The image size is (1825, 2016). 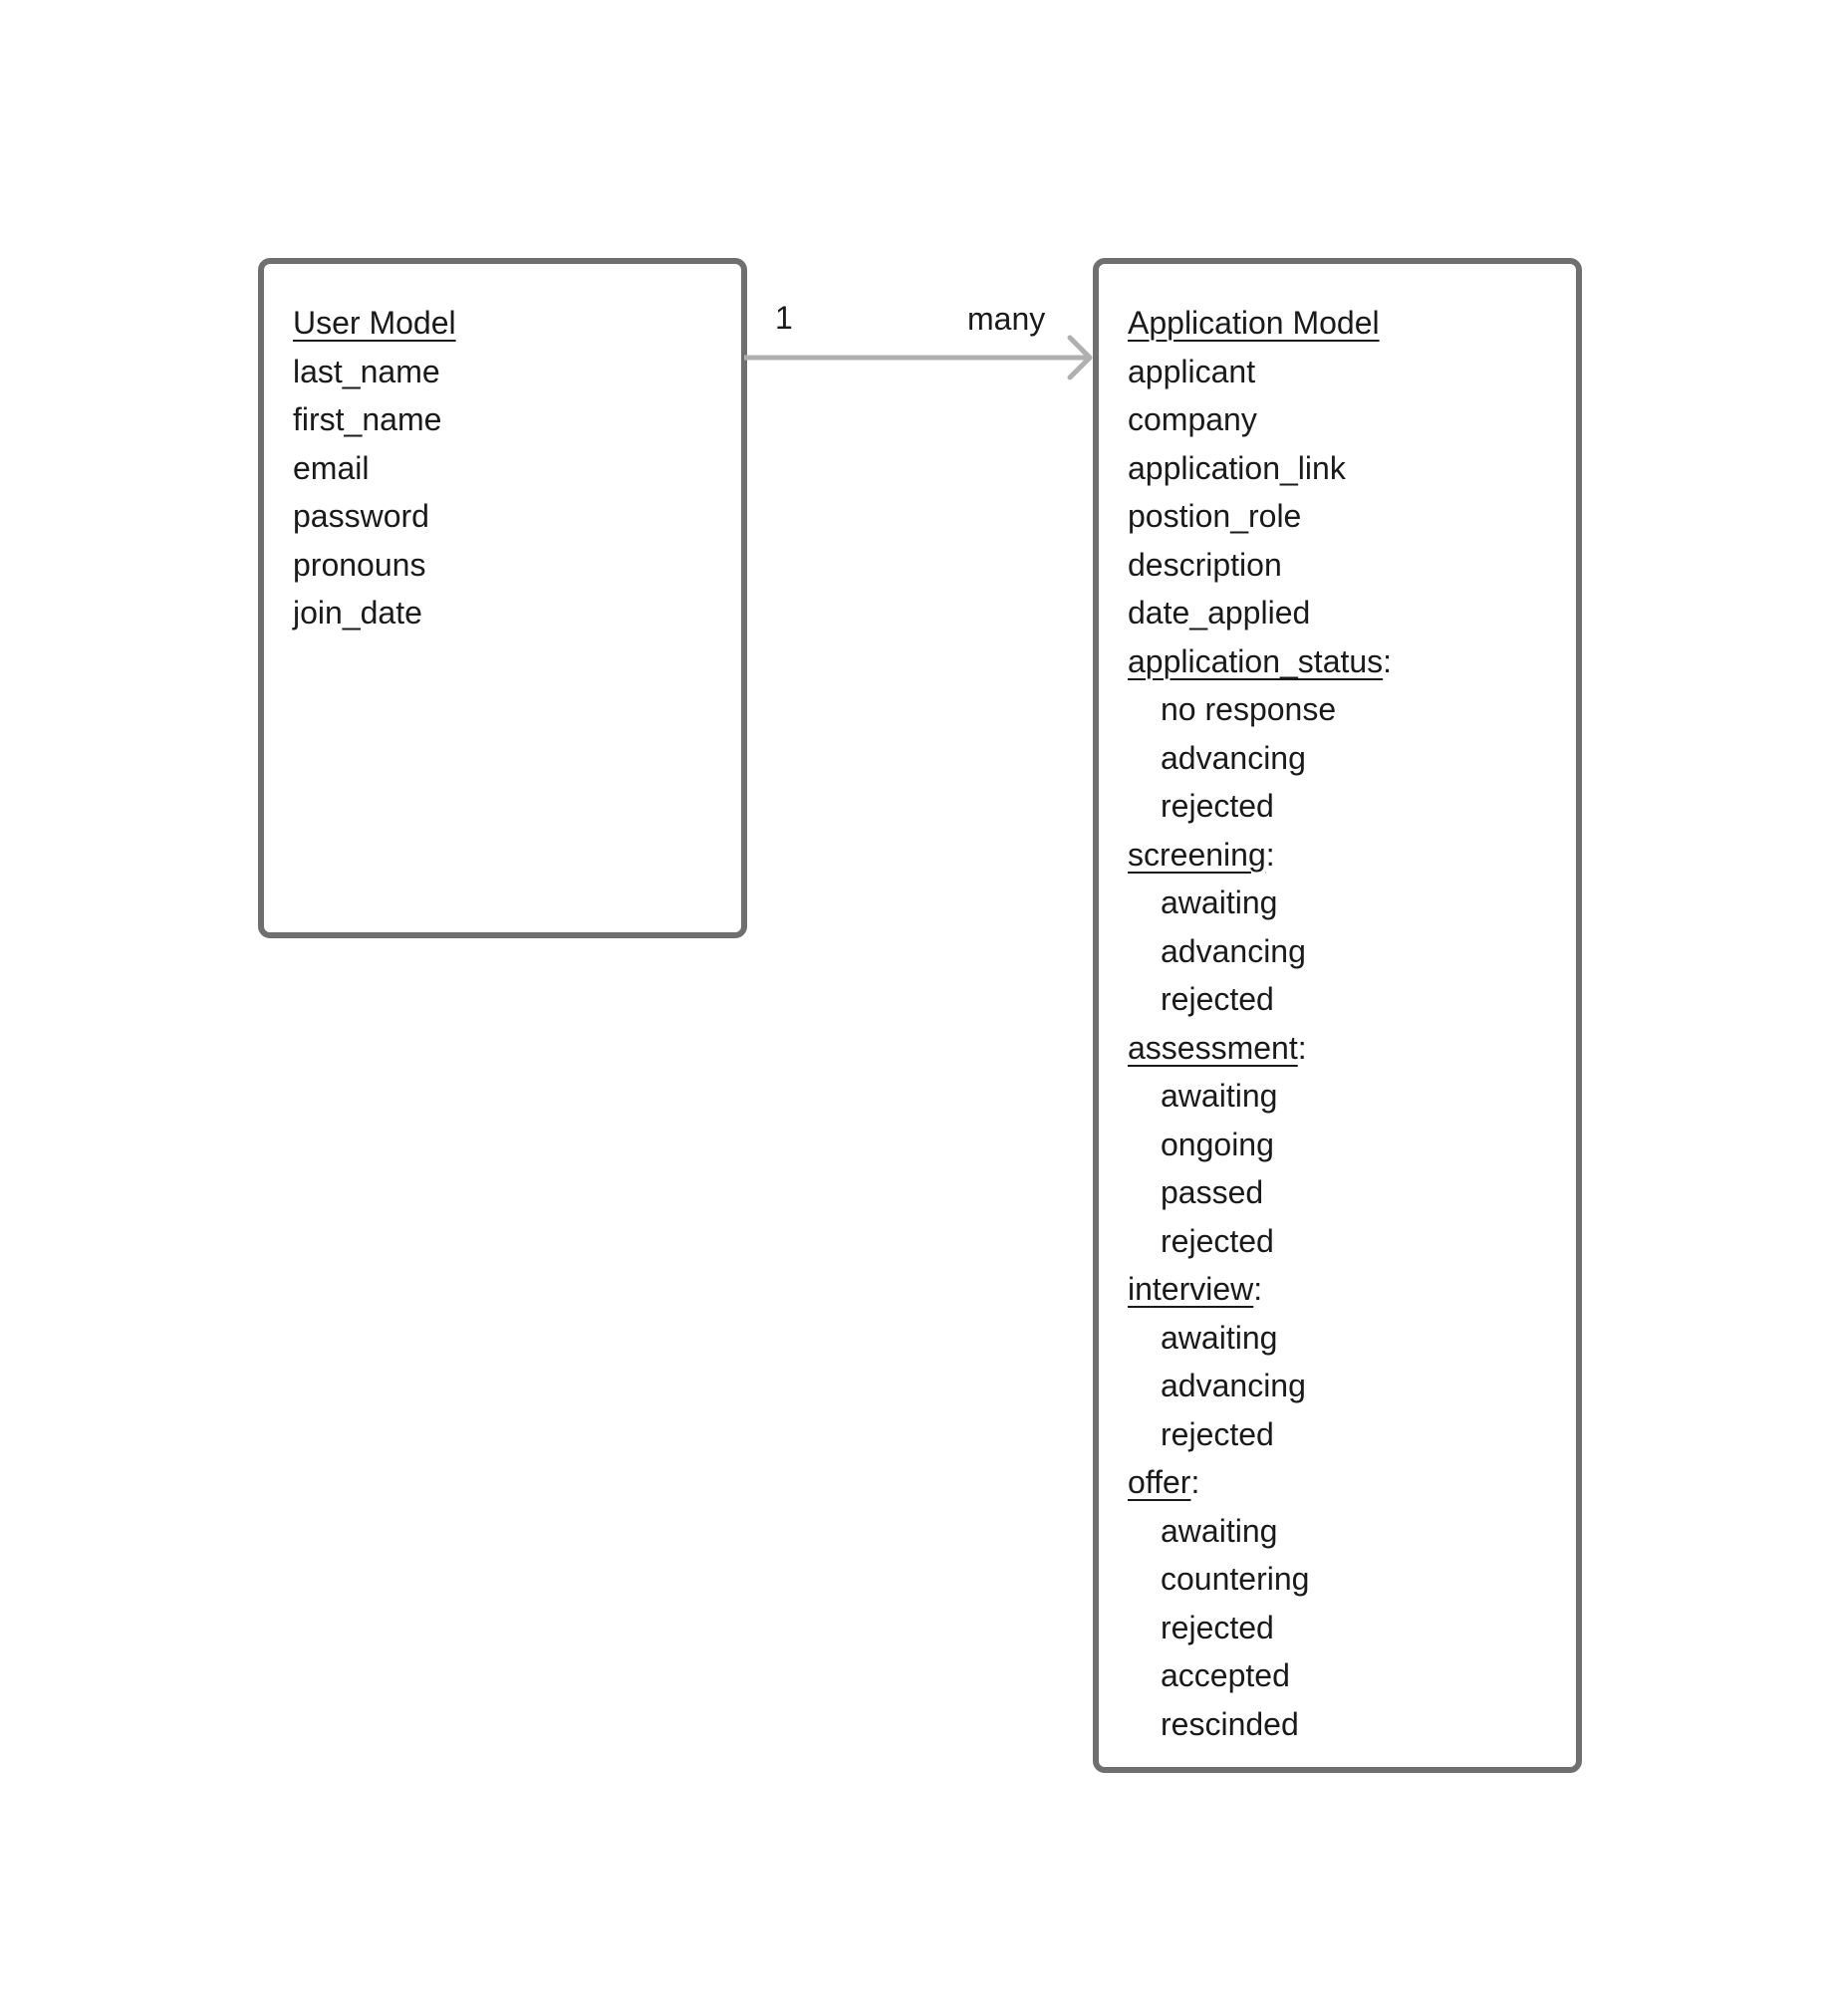 I want to click on application-field: application_link, so click(x=1237, y=467).